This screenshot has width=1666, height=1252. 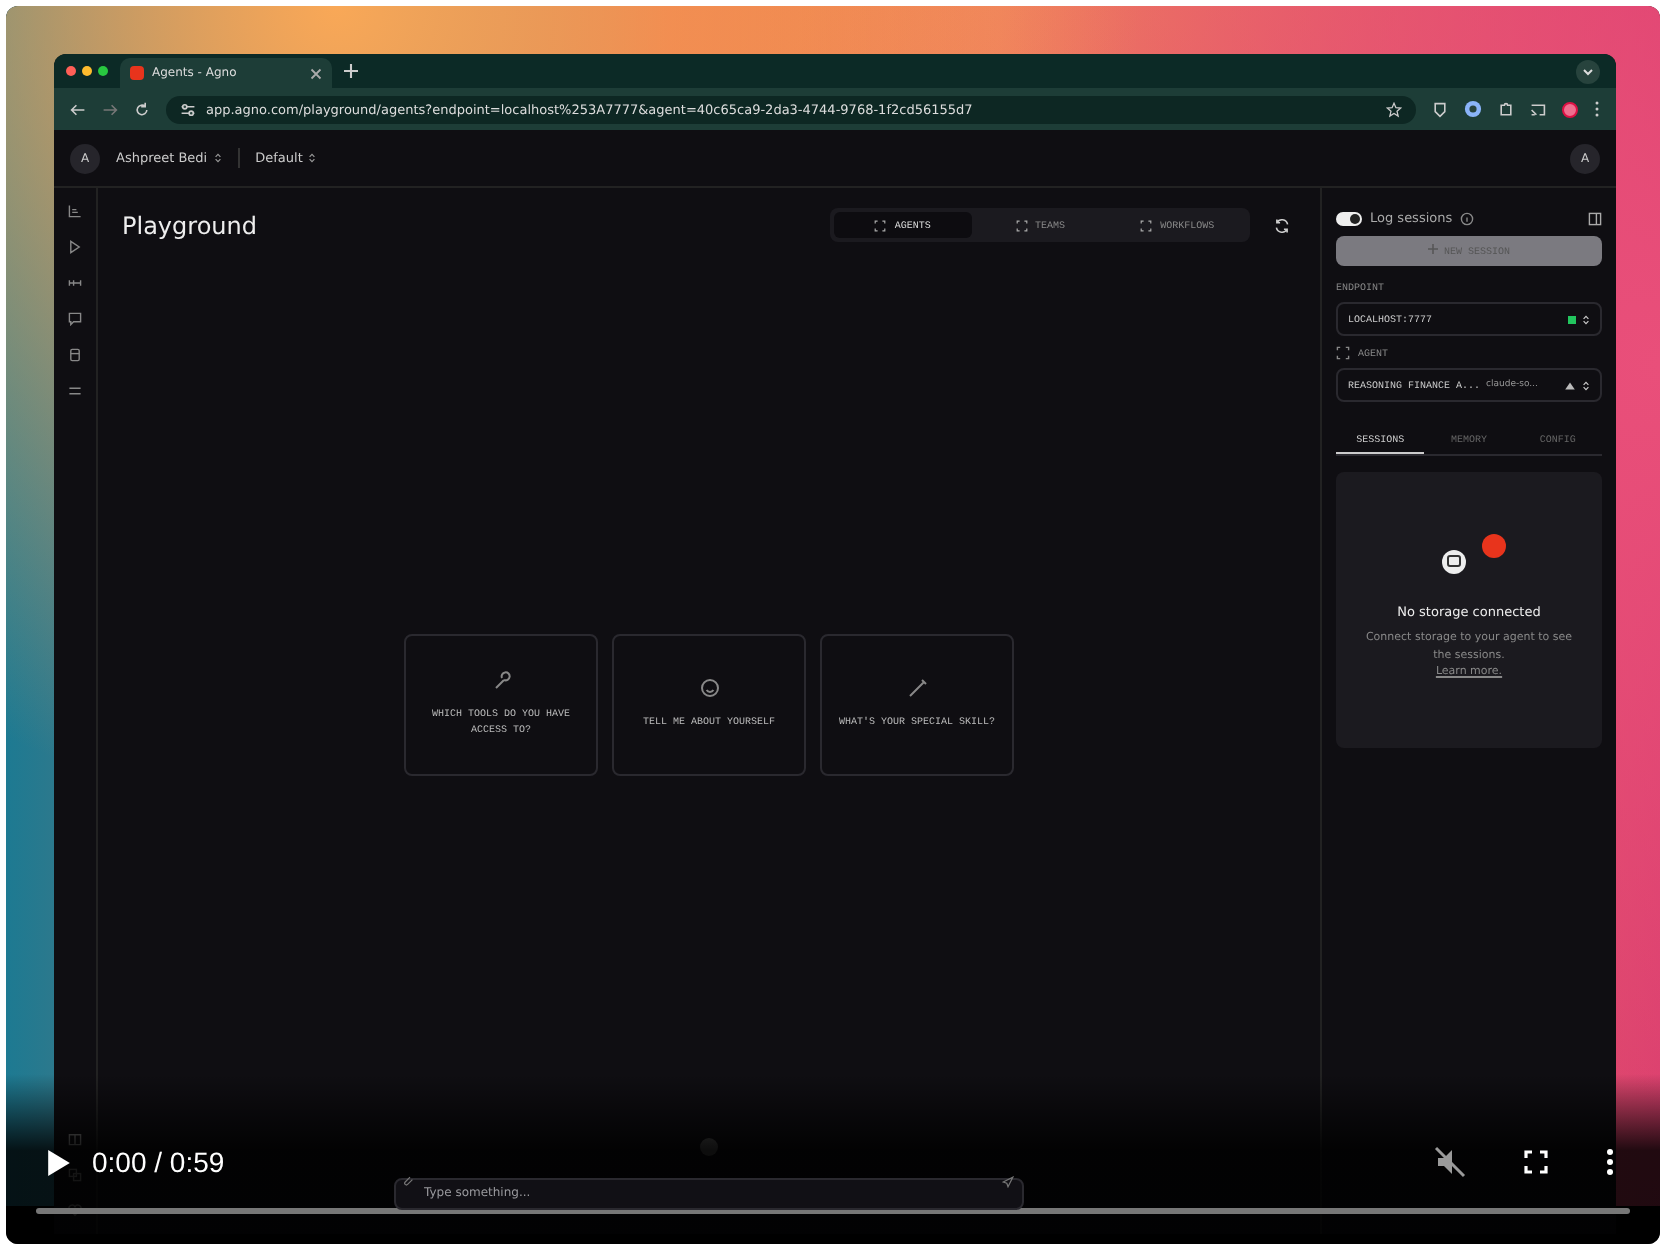 What do you see at coordinates (75, 211) in the screenshot?
I see `chart-icon` at bounding box center [75, 211].